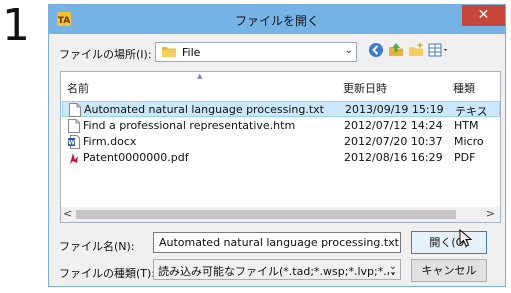 This screenshot has height=293, width=511. I want to click on file-row: Patent0000000.pdf 2012/08/16 16:29 PDF, so click(281, 158).